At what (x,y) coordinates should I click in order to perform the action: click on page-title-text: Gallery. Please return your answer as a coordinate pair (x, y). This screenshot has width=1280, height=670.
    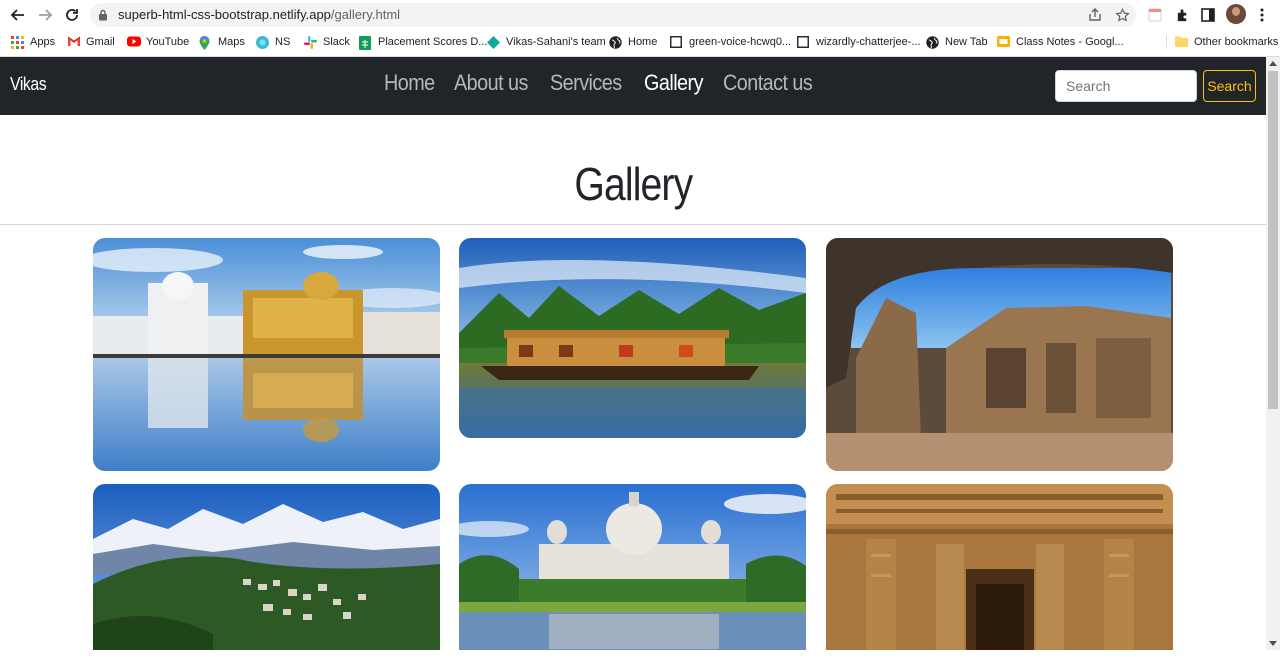
    Looking at the image, I should click on (633, 184).